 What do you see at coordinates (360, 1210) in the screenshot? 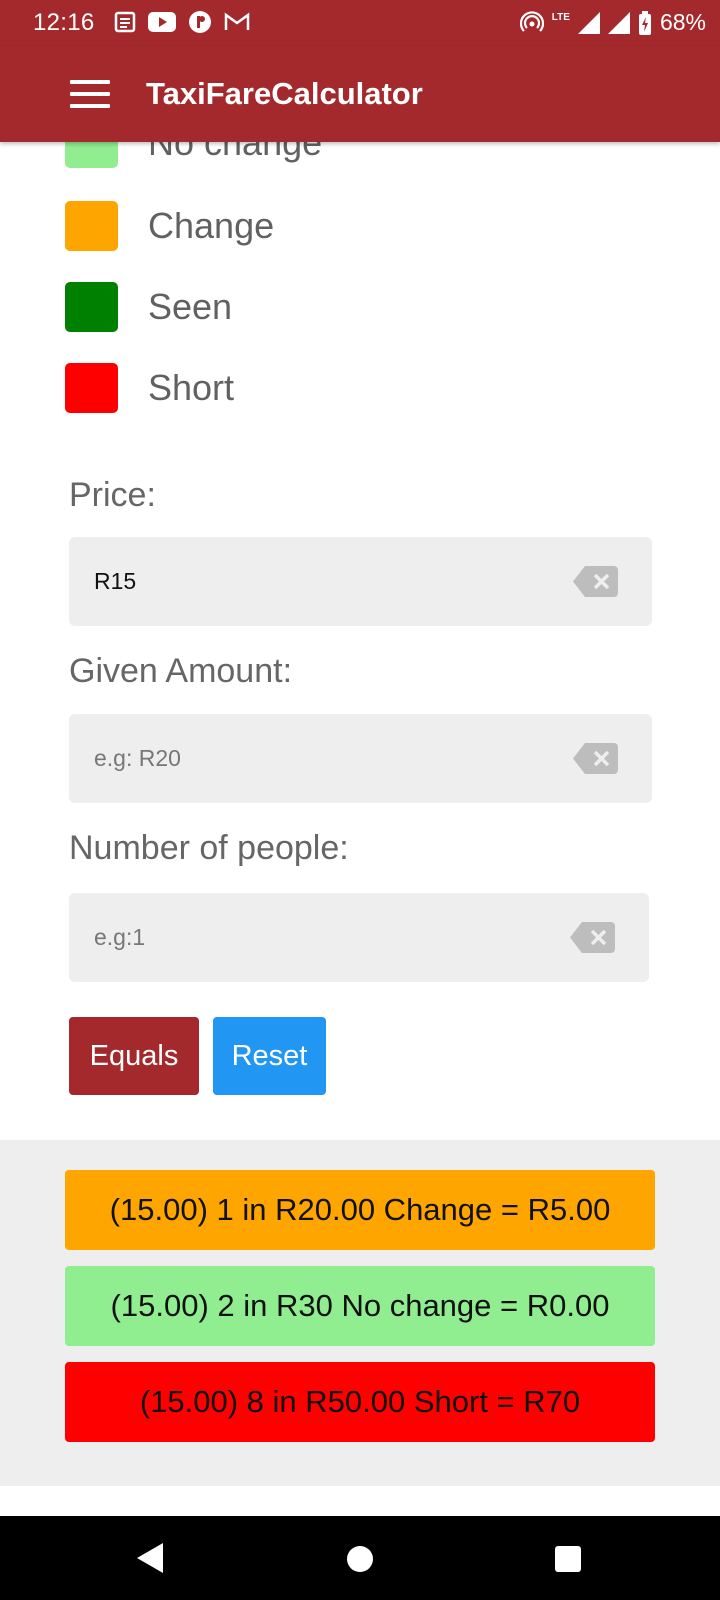
I see `result-item-change: (15.00) 1 in R20.00 Change = R5.00` at bounding box center [360, 1210].